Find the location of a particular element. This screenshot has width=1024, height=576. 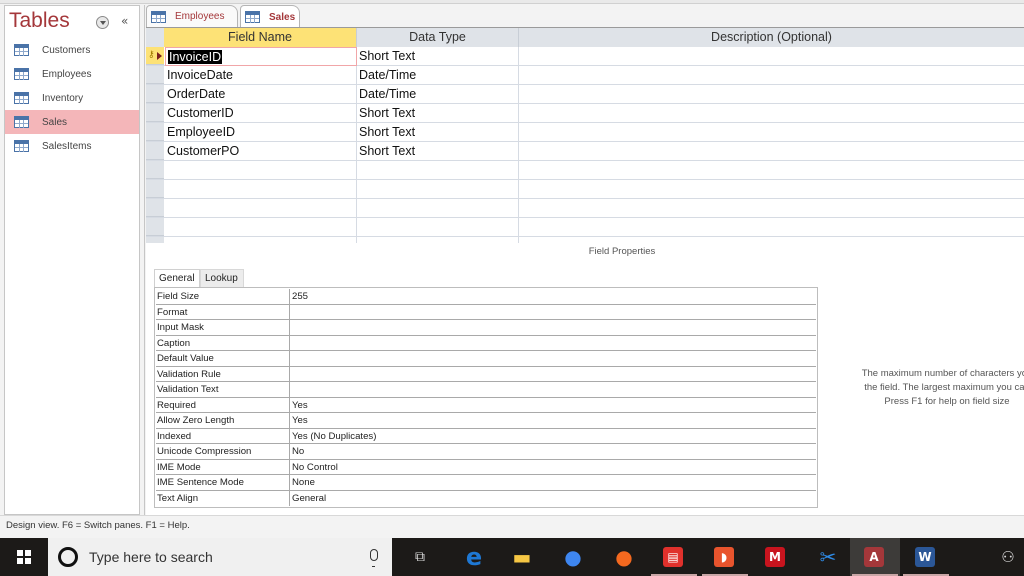

tab-lookup: Lookup is located at coordinates (222, 278).